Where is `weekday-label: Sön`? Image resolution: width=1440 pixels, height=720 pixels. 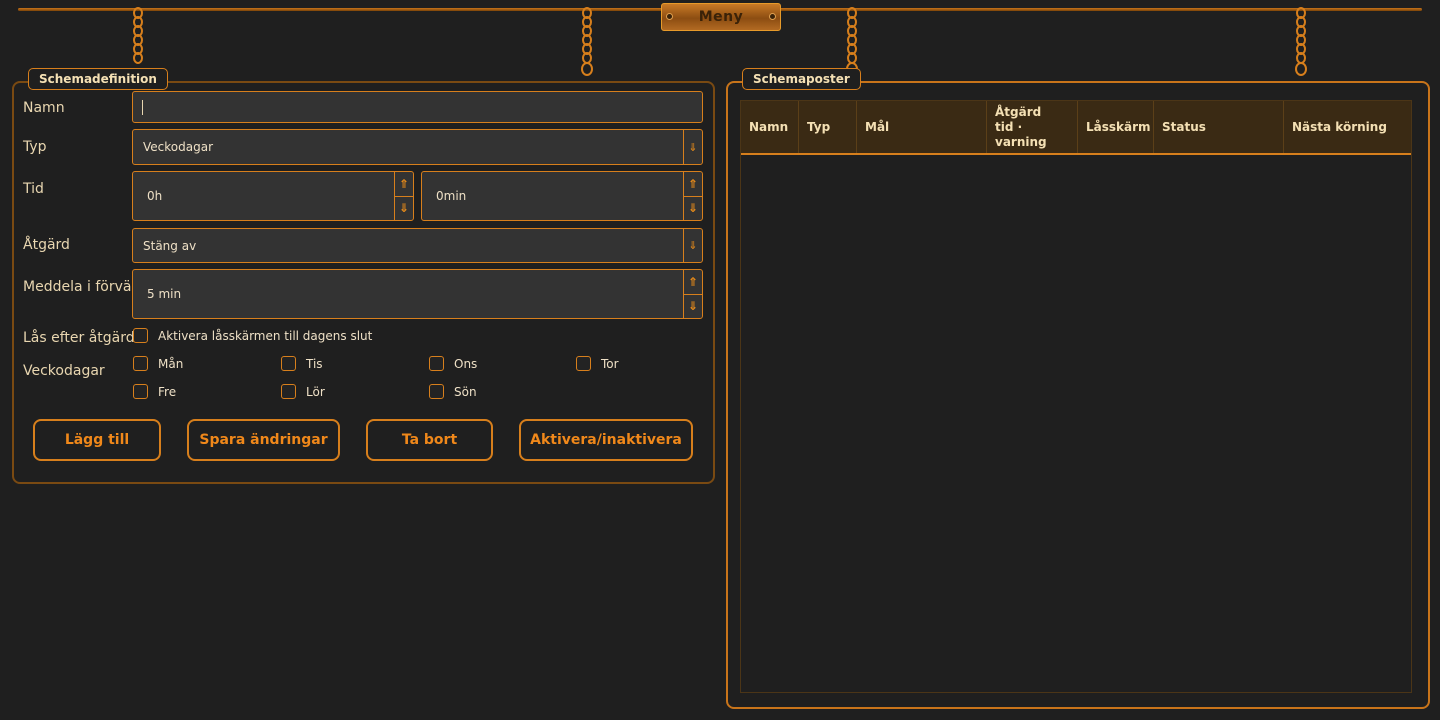 weekday-label: Sön is located at coordinates (465, 392).